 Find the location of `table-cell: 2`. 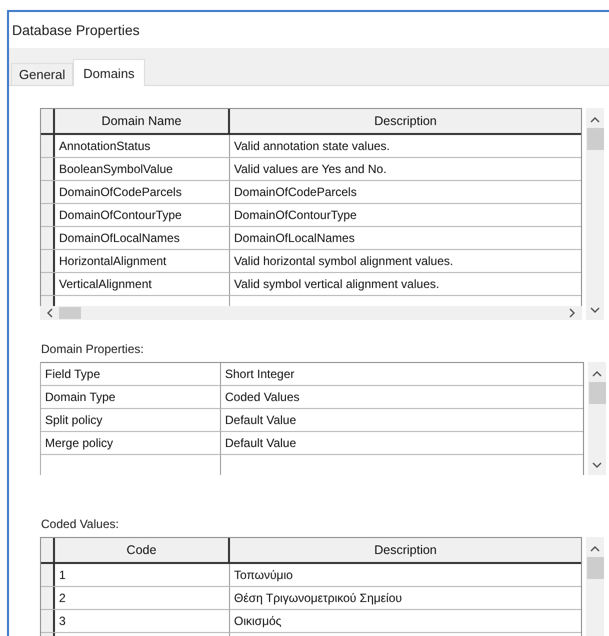

table-cell: 2 is located at coordinates (142, 598).